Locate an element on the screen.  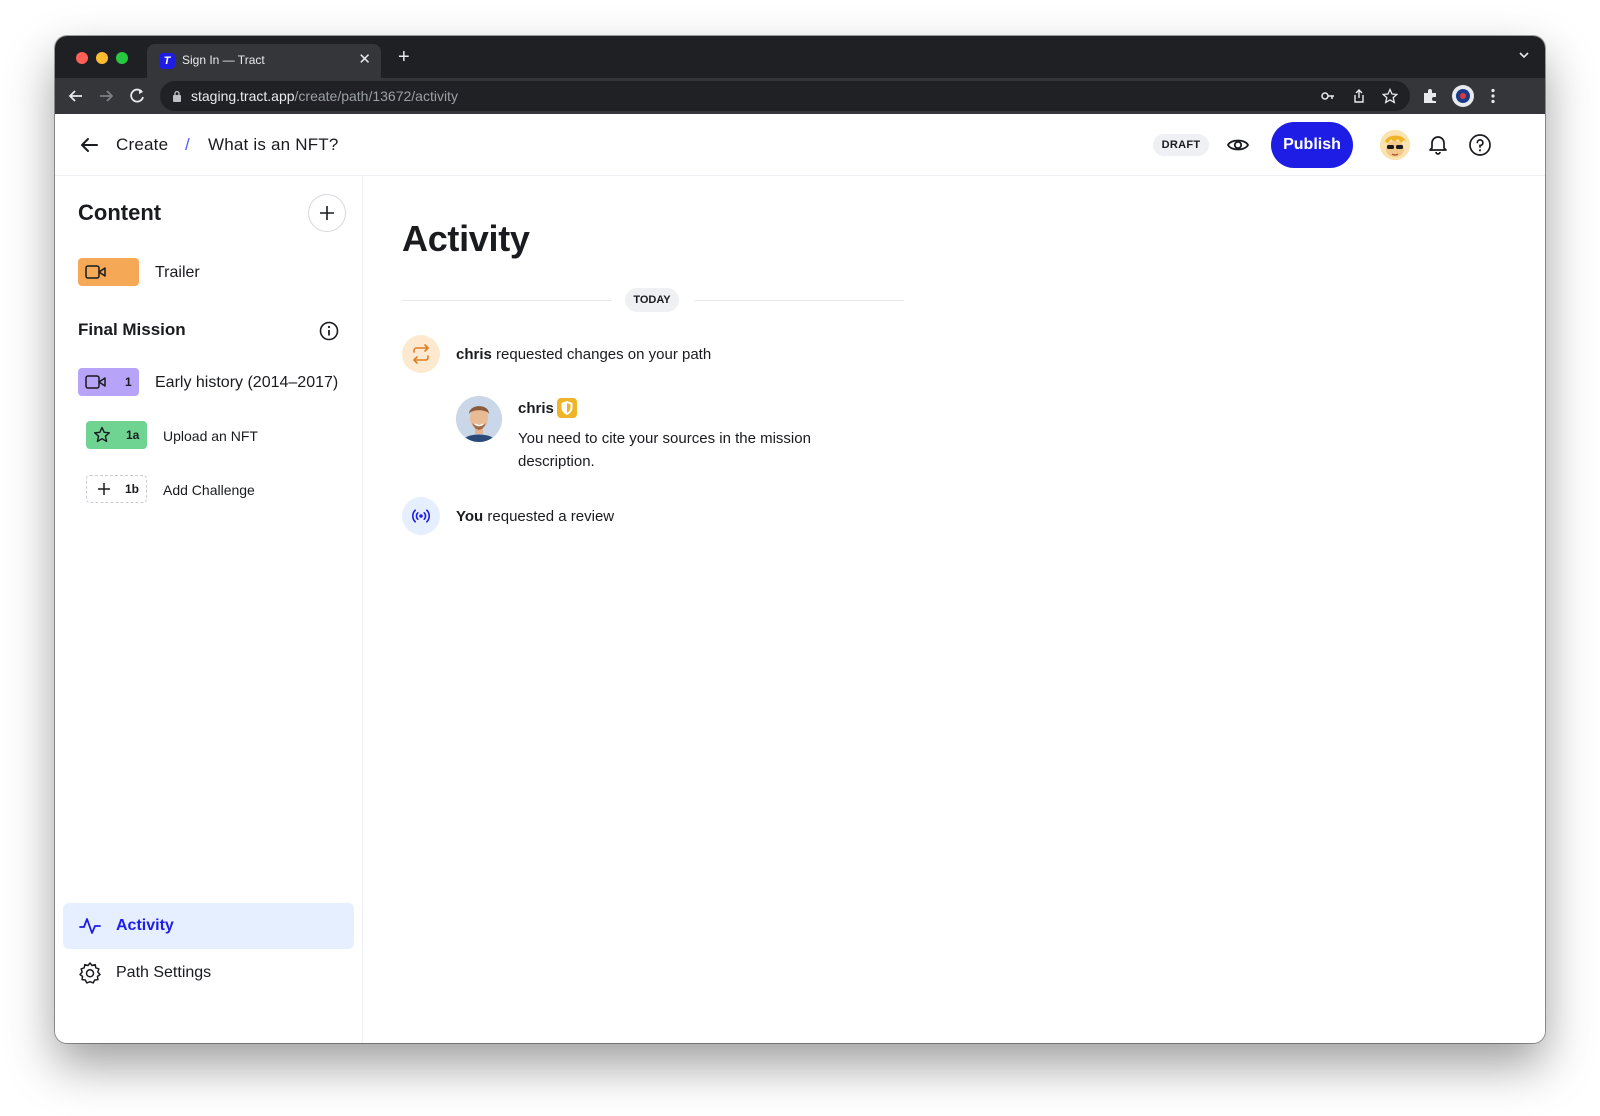
changes-requested-badge is located at coordinates (421, 354).